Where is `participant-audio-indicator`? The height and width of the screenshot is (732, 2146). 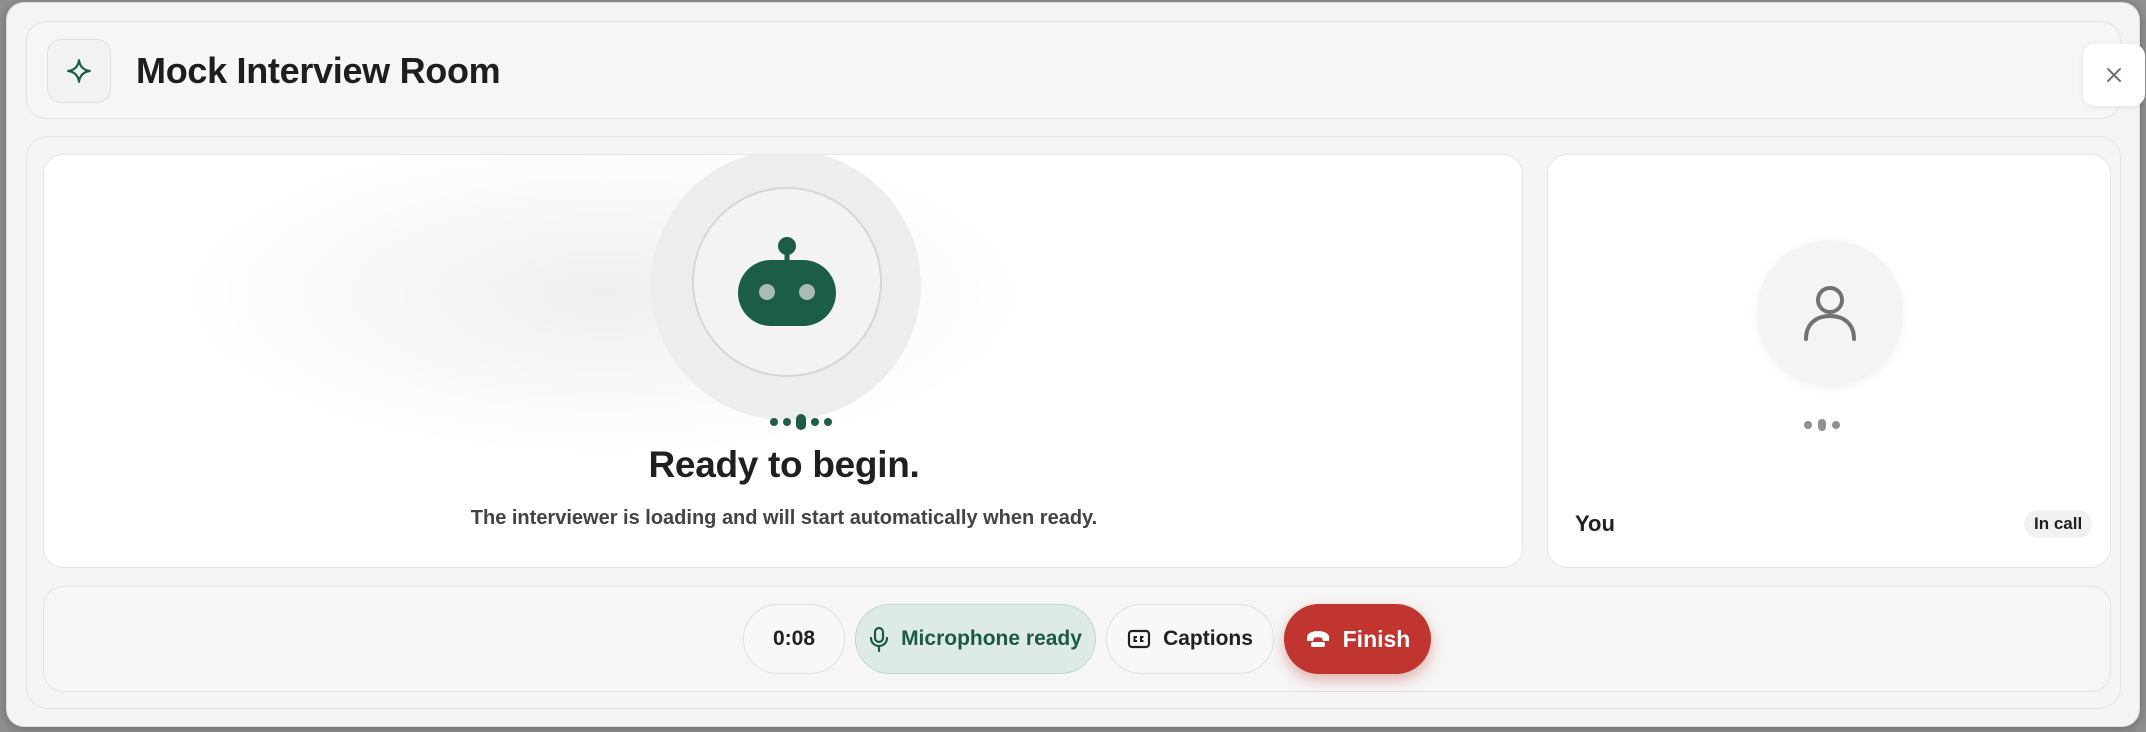 participant-audio-indicator is located at coordinates (1822, 425).